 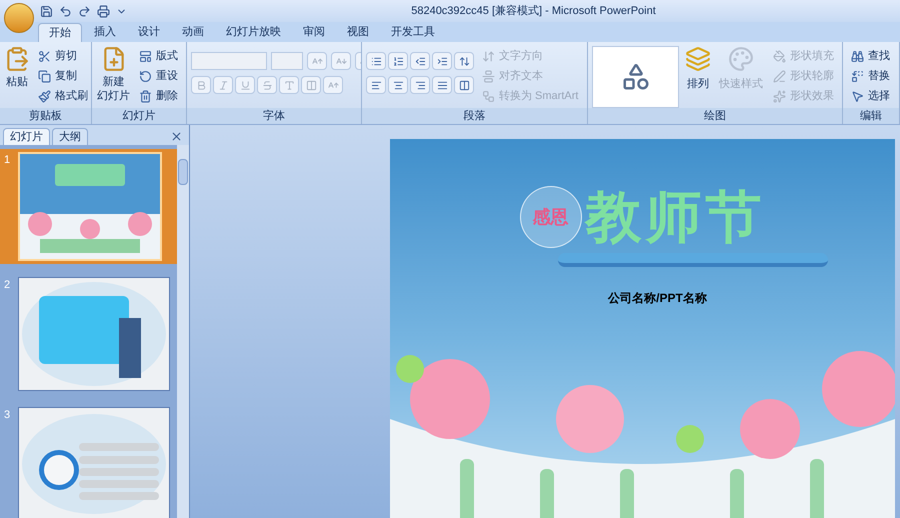 What do you see at coordinates (676, 217) in the screenshot?
I see `slide-title: 教师节` at bounding box center [676, 217].